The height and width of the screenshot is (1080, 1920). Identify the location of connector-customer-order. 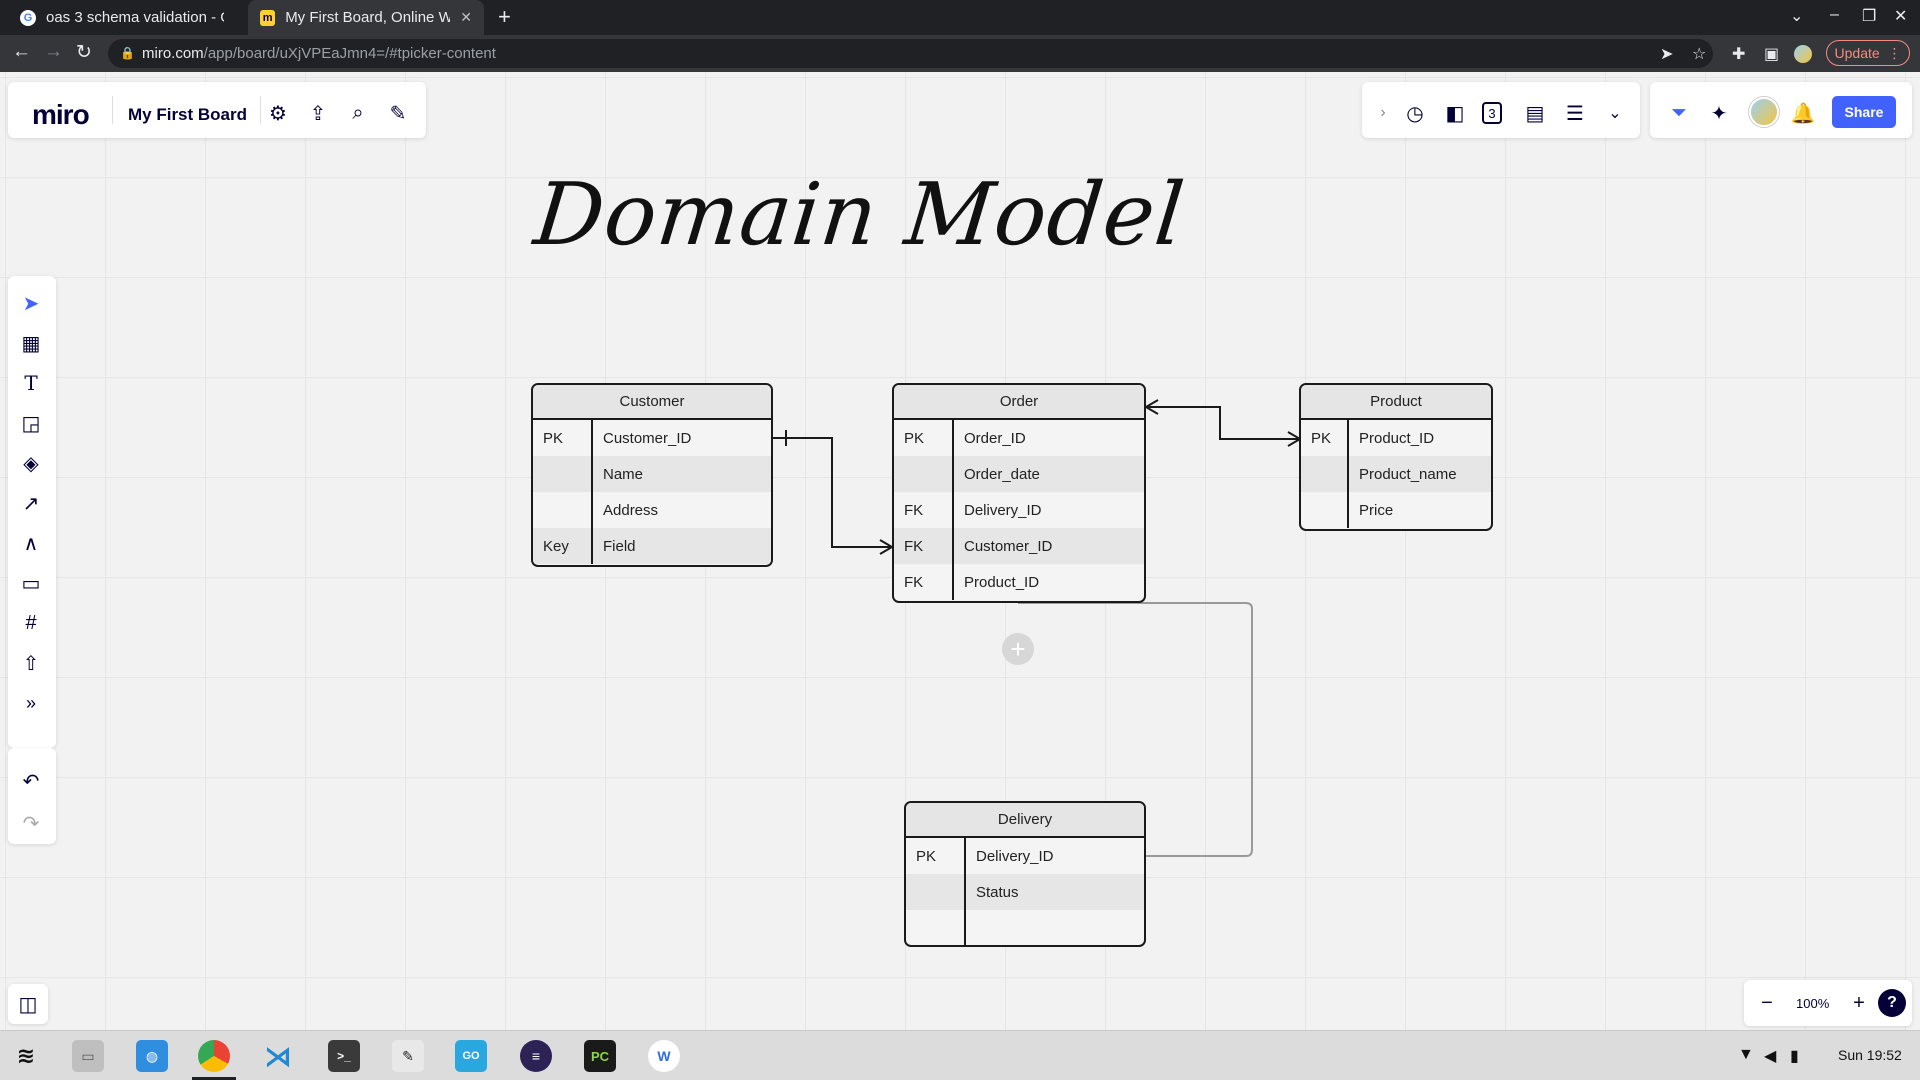
(832, 492).